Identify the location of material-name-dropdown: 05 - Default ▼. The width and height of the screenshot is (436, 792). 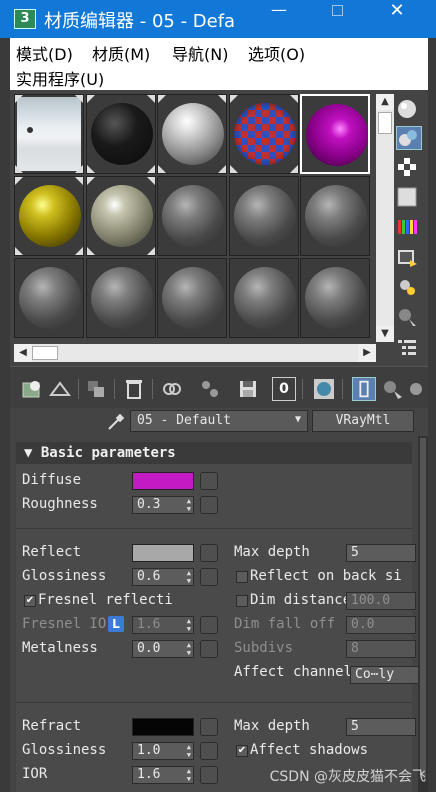
(219, 421).